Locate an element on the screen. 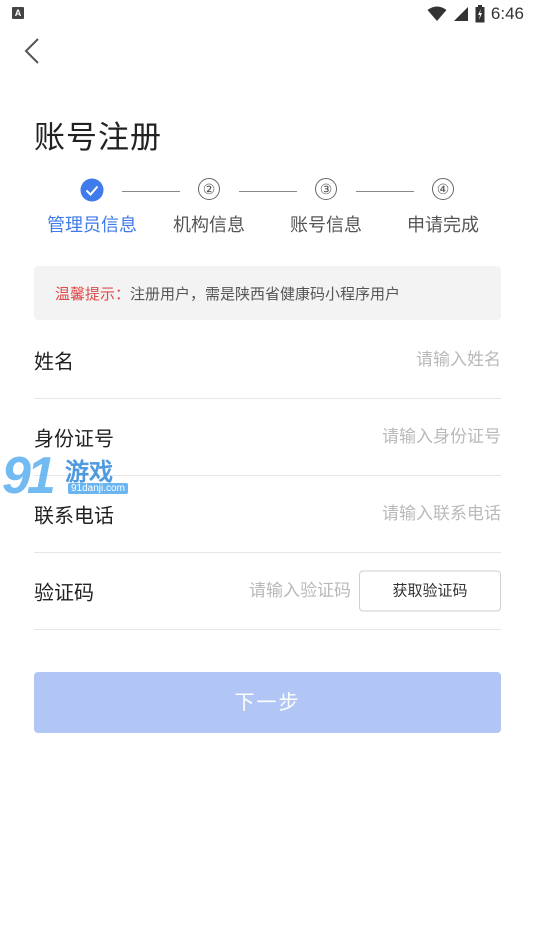 This screenshot has height=950, width=534. registration-stepper: 管理员信息 ② 机构信息 ③ 账号信息 ④ 申请完成 is located at coordinates (267, 206).